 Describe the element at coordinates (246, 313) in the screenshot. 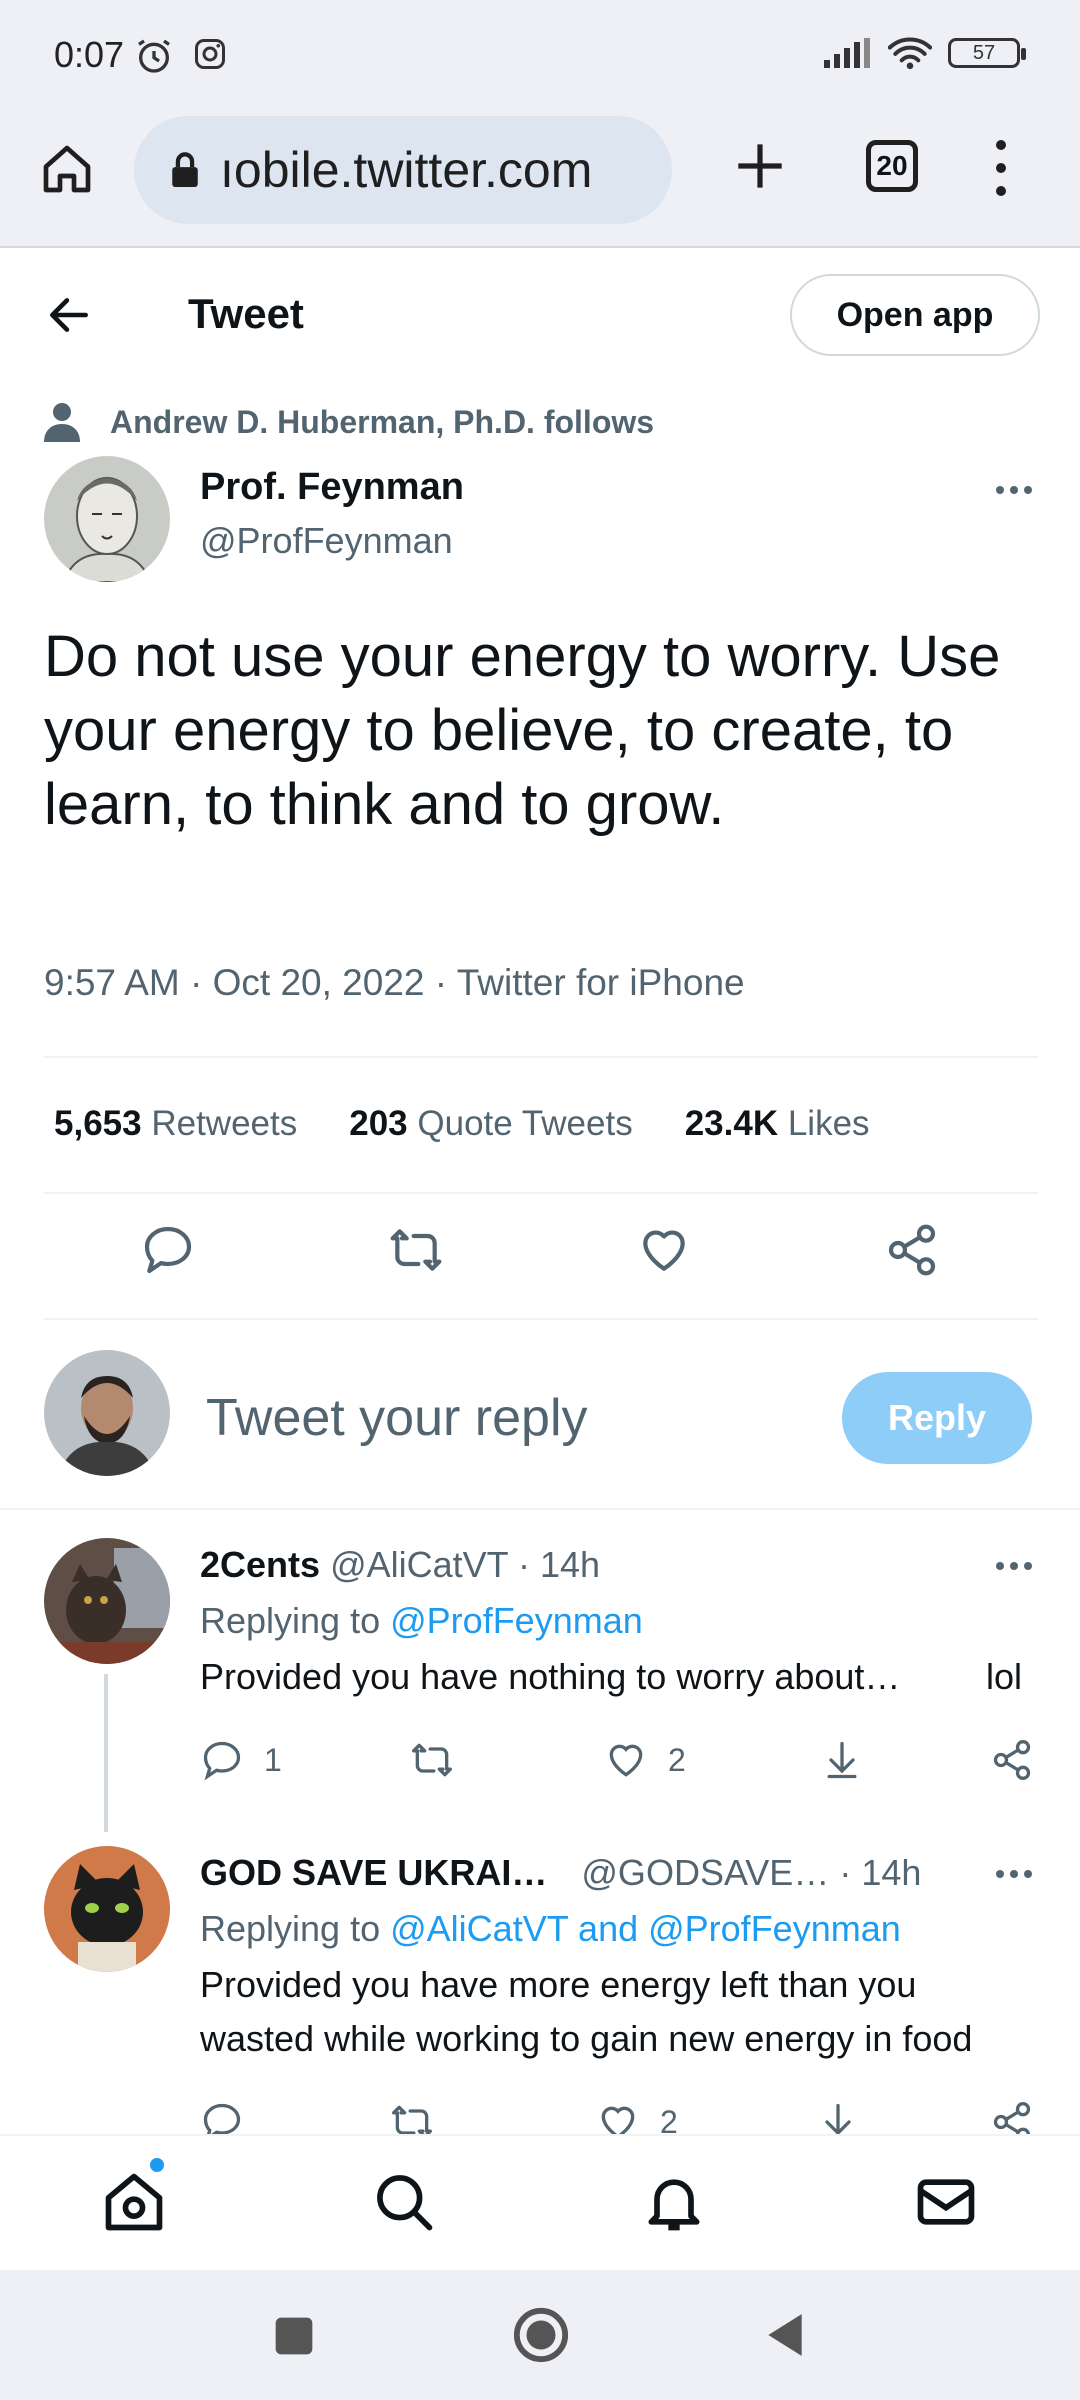

I see `page-title: Tweet` at that location.